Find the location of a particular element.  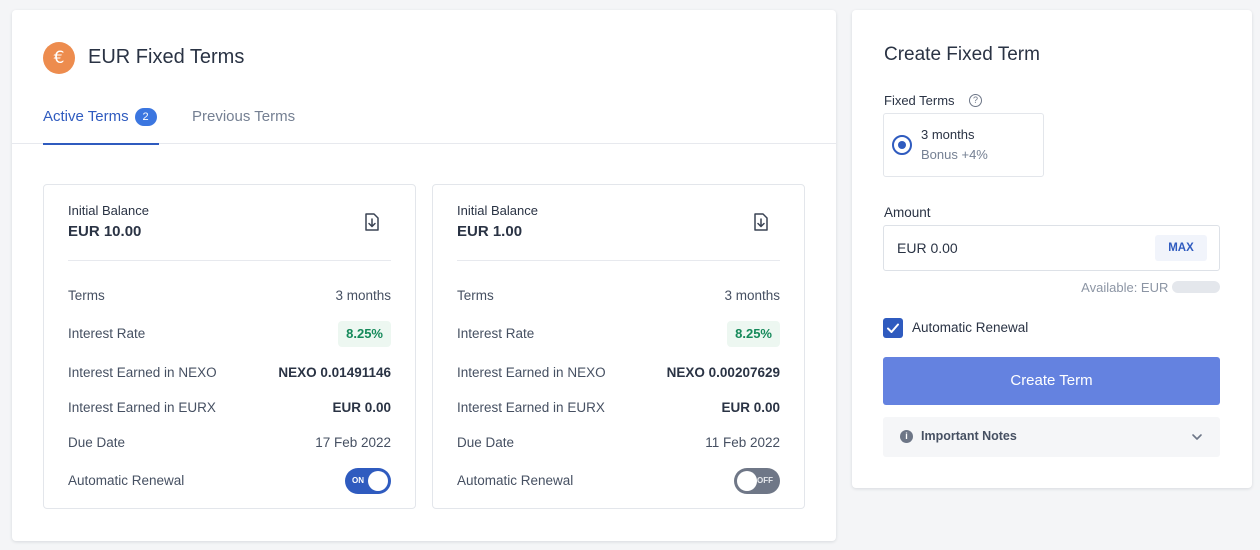

term-option-3-months: 3 months Bonus +4% is located at coordinates (963, 145).